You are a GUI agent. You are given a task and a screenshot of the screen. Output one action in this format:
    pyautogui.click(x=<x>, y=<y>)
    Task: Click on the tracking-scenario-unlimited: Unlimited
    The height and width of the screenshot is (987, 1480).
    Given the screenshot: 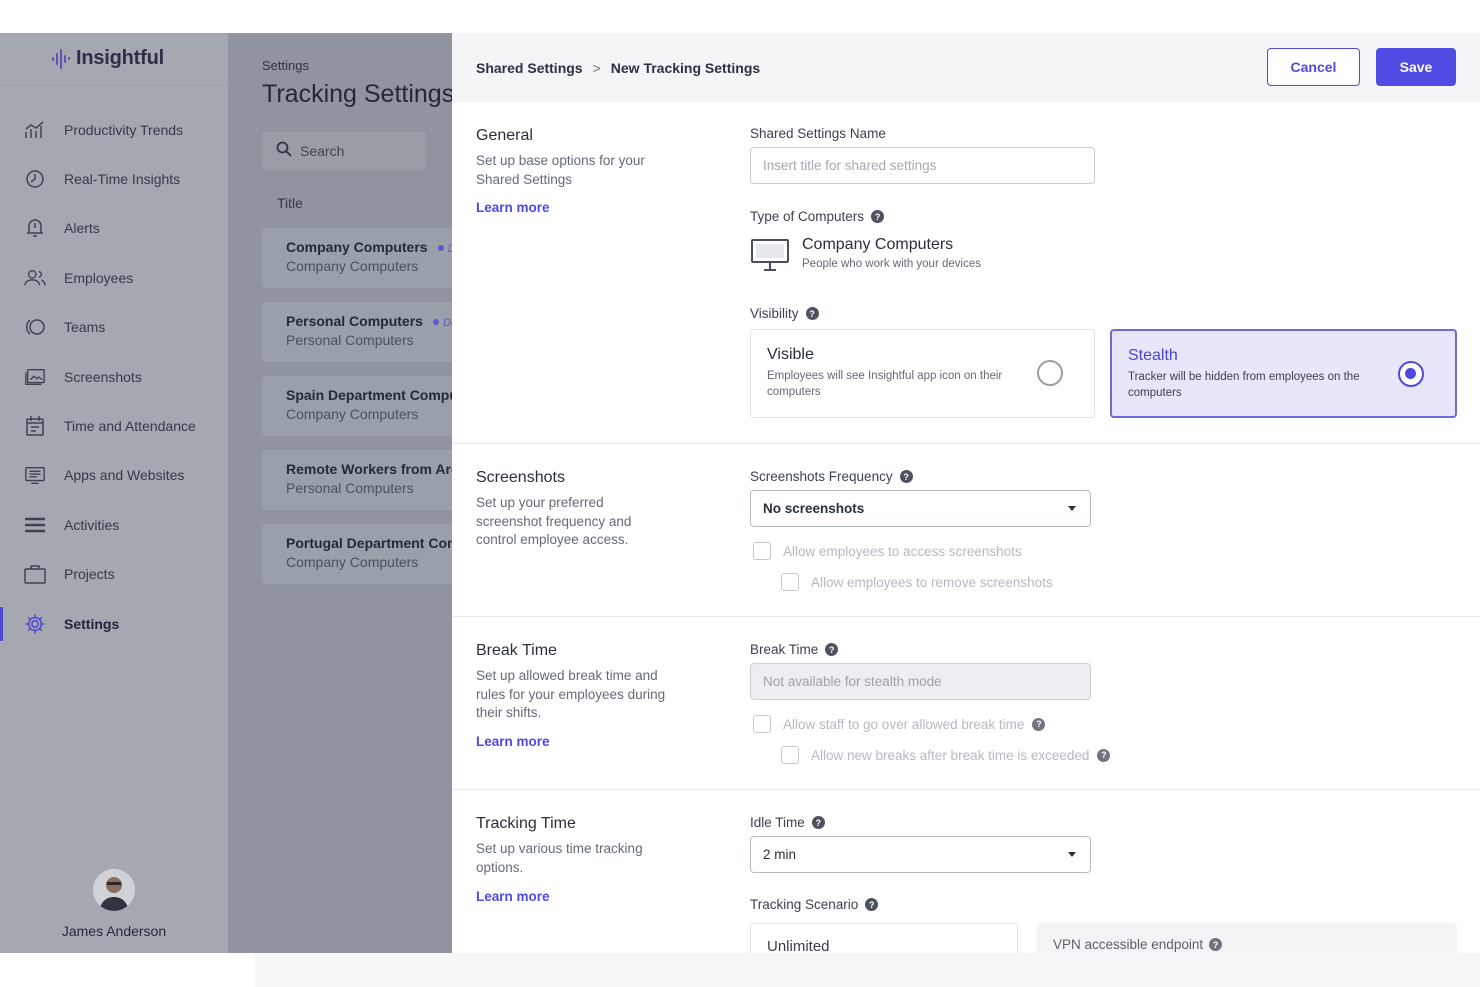 What is the action you would take?
    pyautogui.click(x=884, y=938)
    